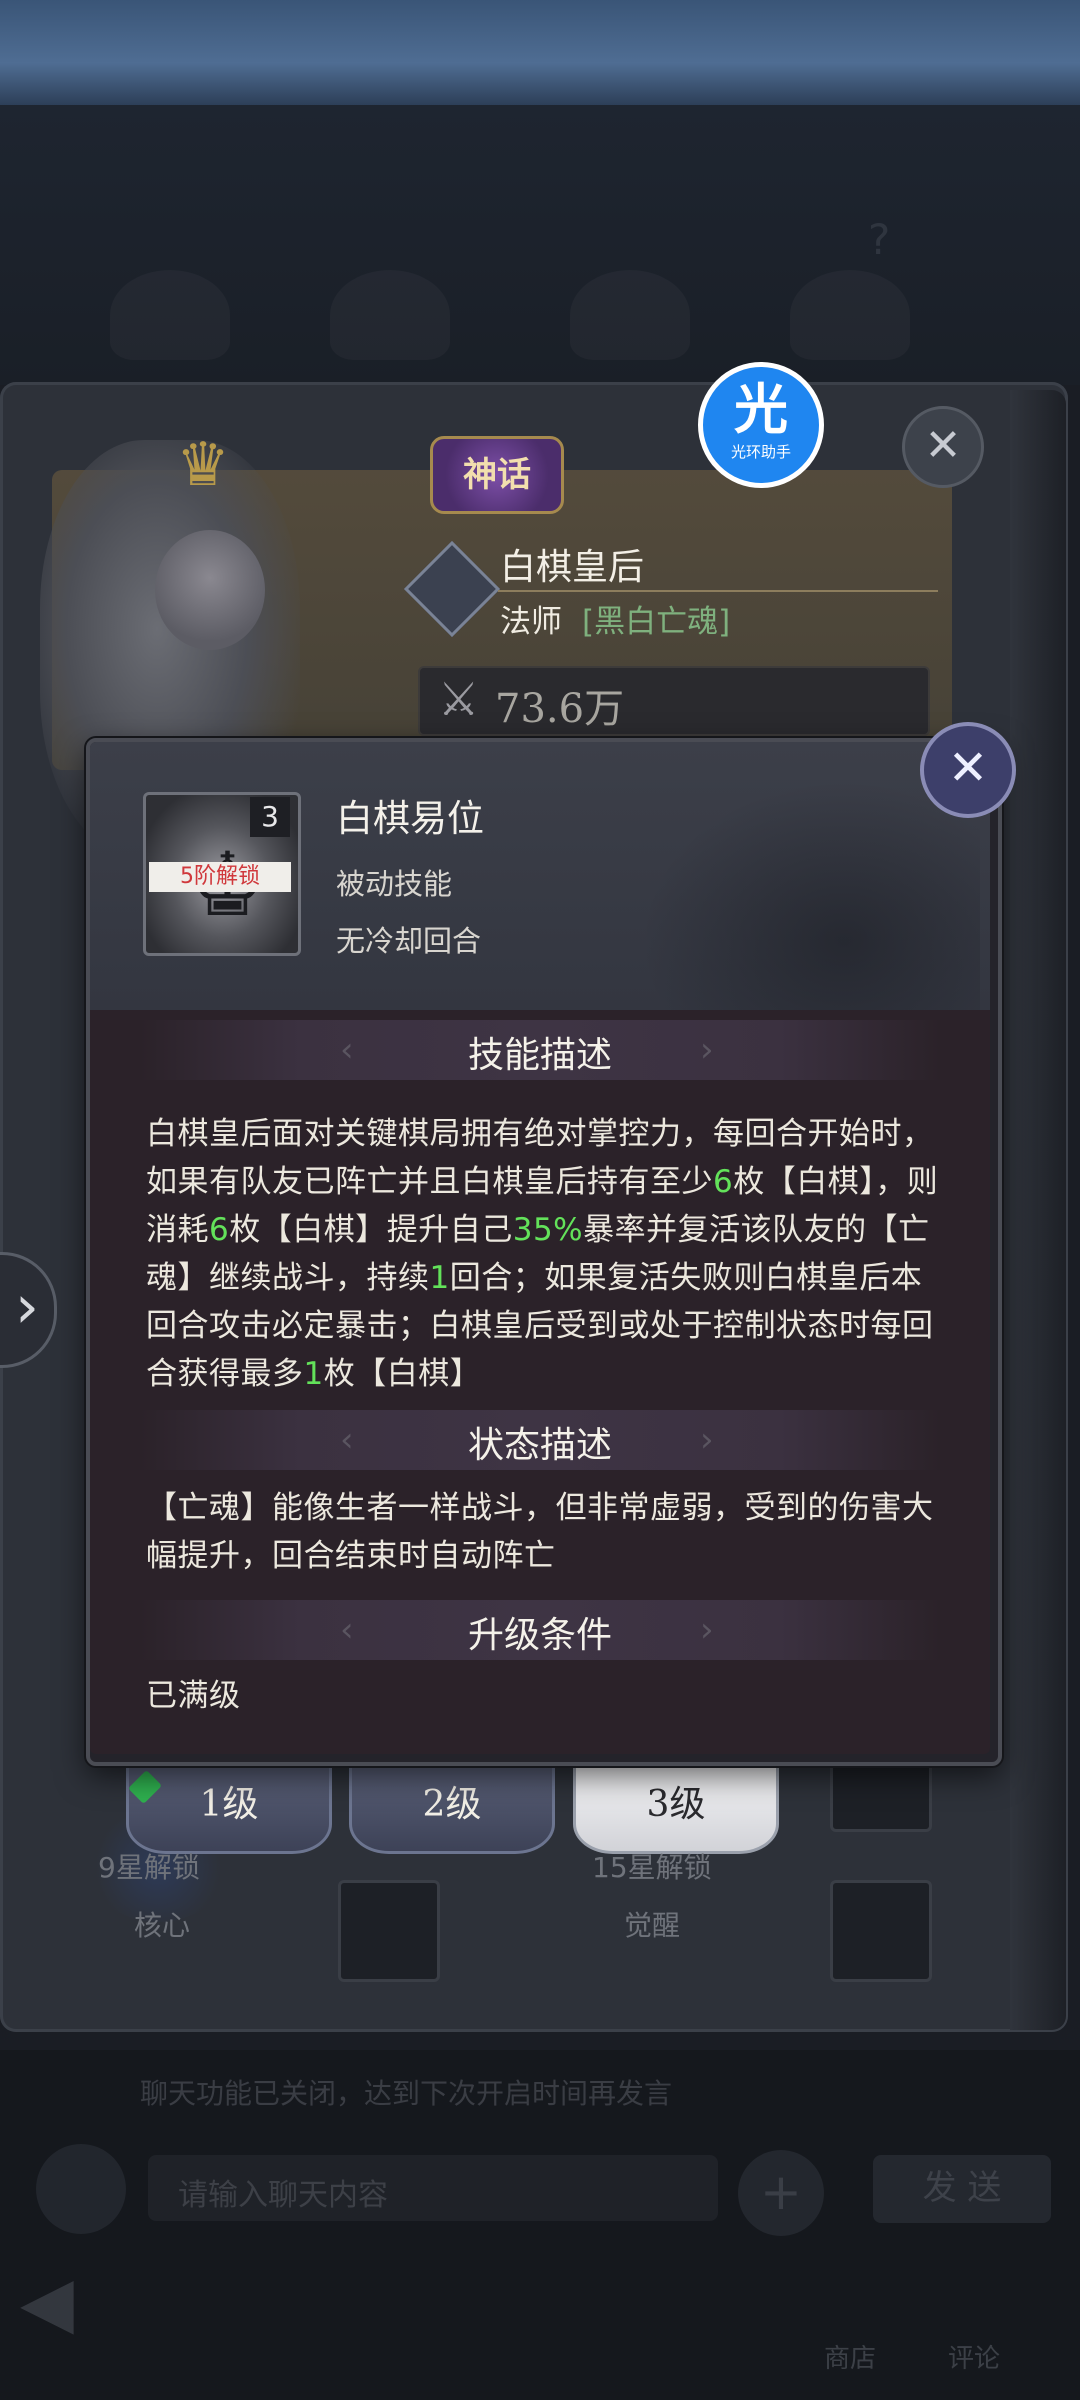 The image size is (1080, 2400). What do you see at coordinates (229, 1808) in the screenshot?
I see `level-tab-1: 1级` at bounding box center [229, 1808].